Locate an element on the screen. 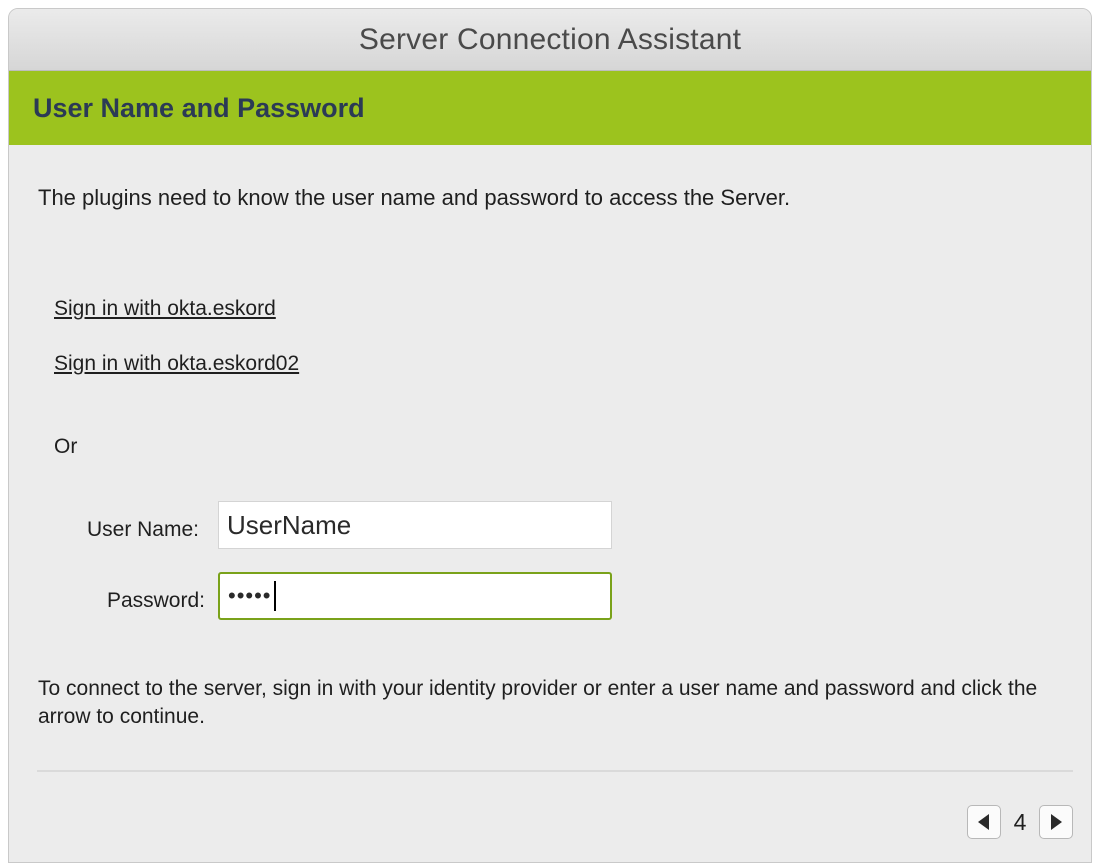  triangle-left-icon is located at coordinates (983, 822).